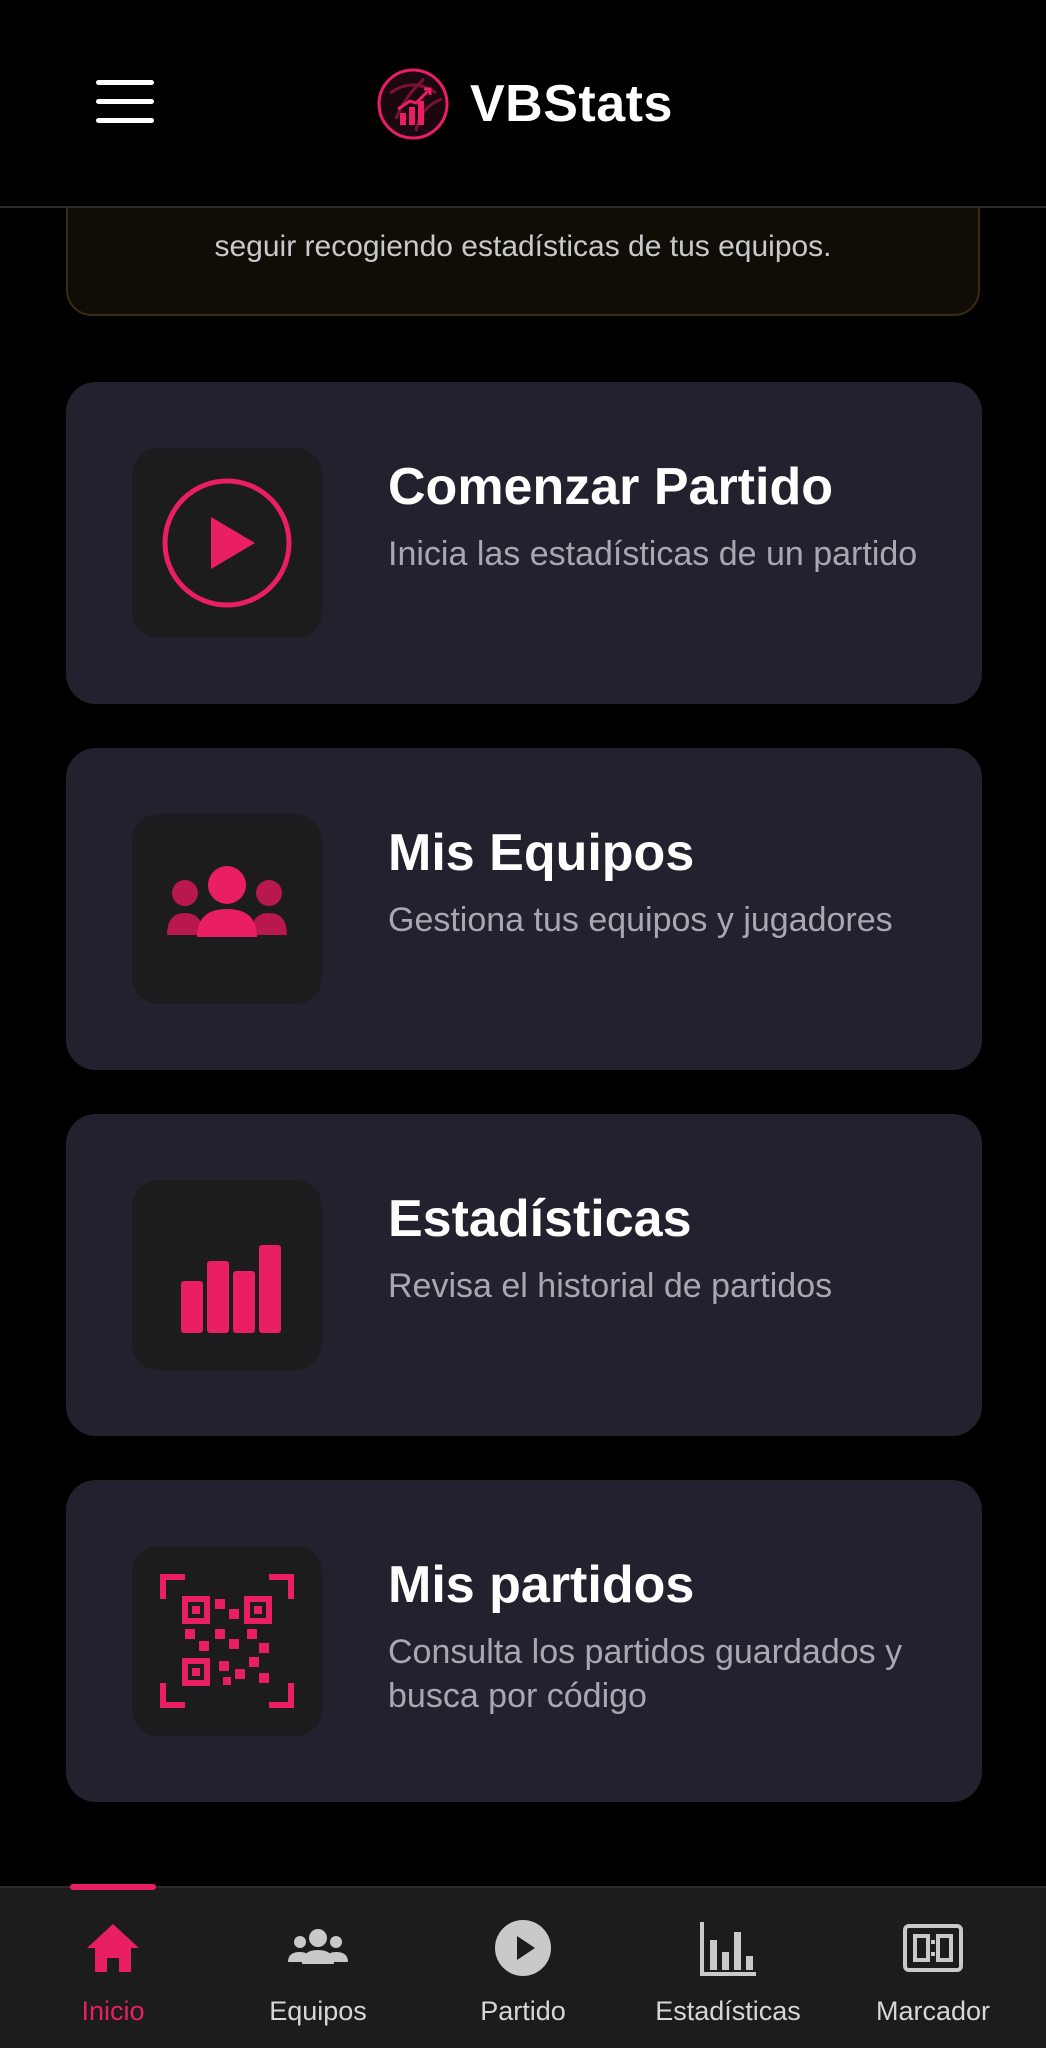 This screenshot has width=1046, height=2048. Describe the element at coordinates (540, 1219) in the screenshot. I see `card-title: Estadísticas` at that location.